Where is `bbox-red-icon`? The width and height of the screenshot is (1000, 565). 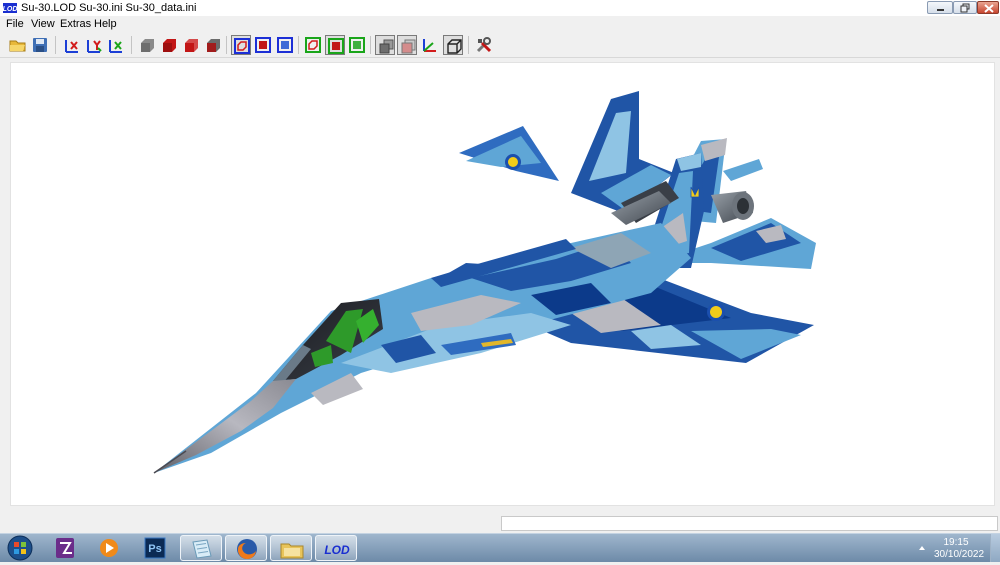
bbox-red-icon is located at coordinates (242, 46).